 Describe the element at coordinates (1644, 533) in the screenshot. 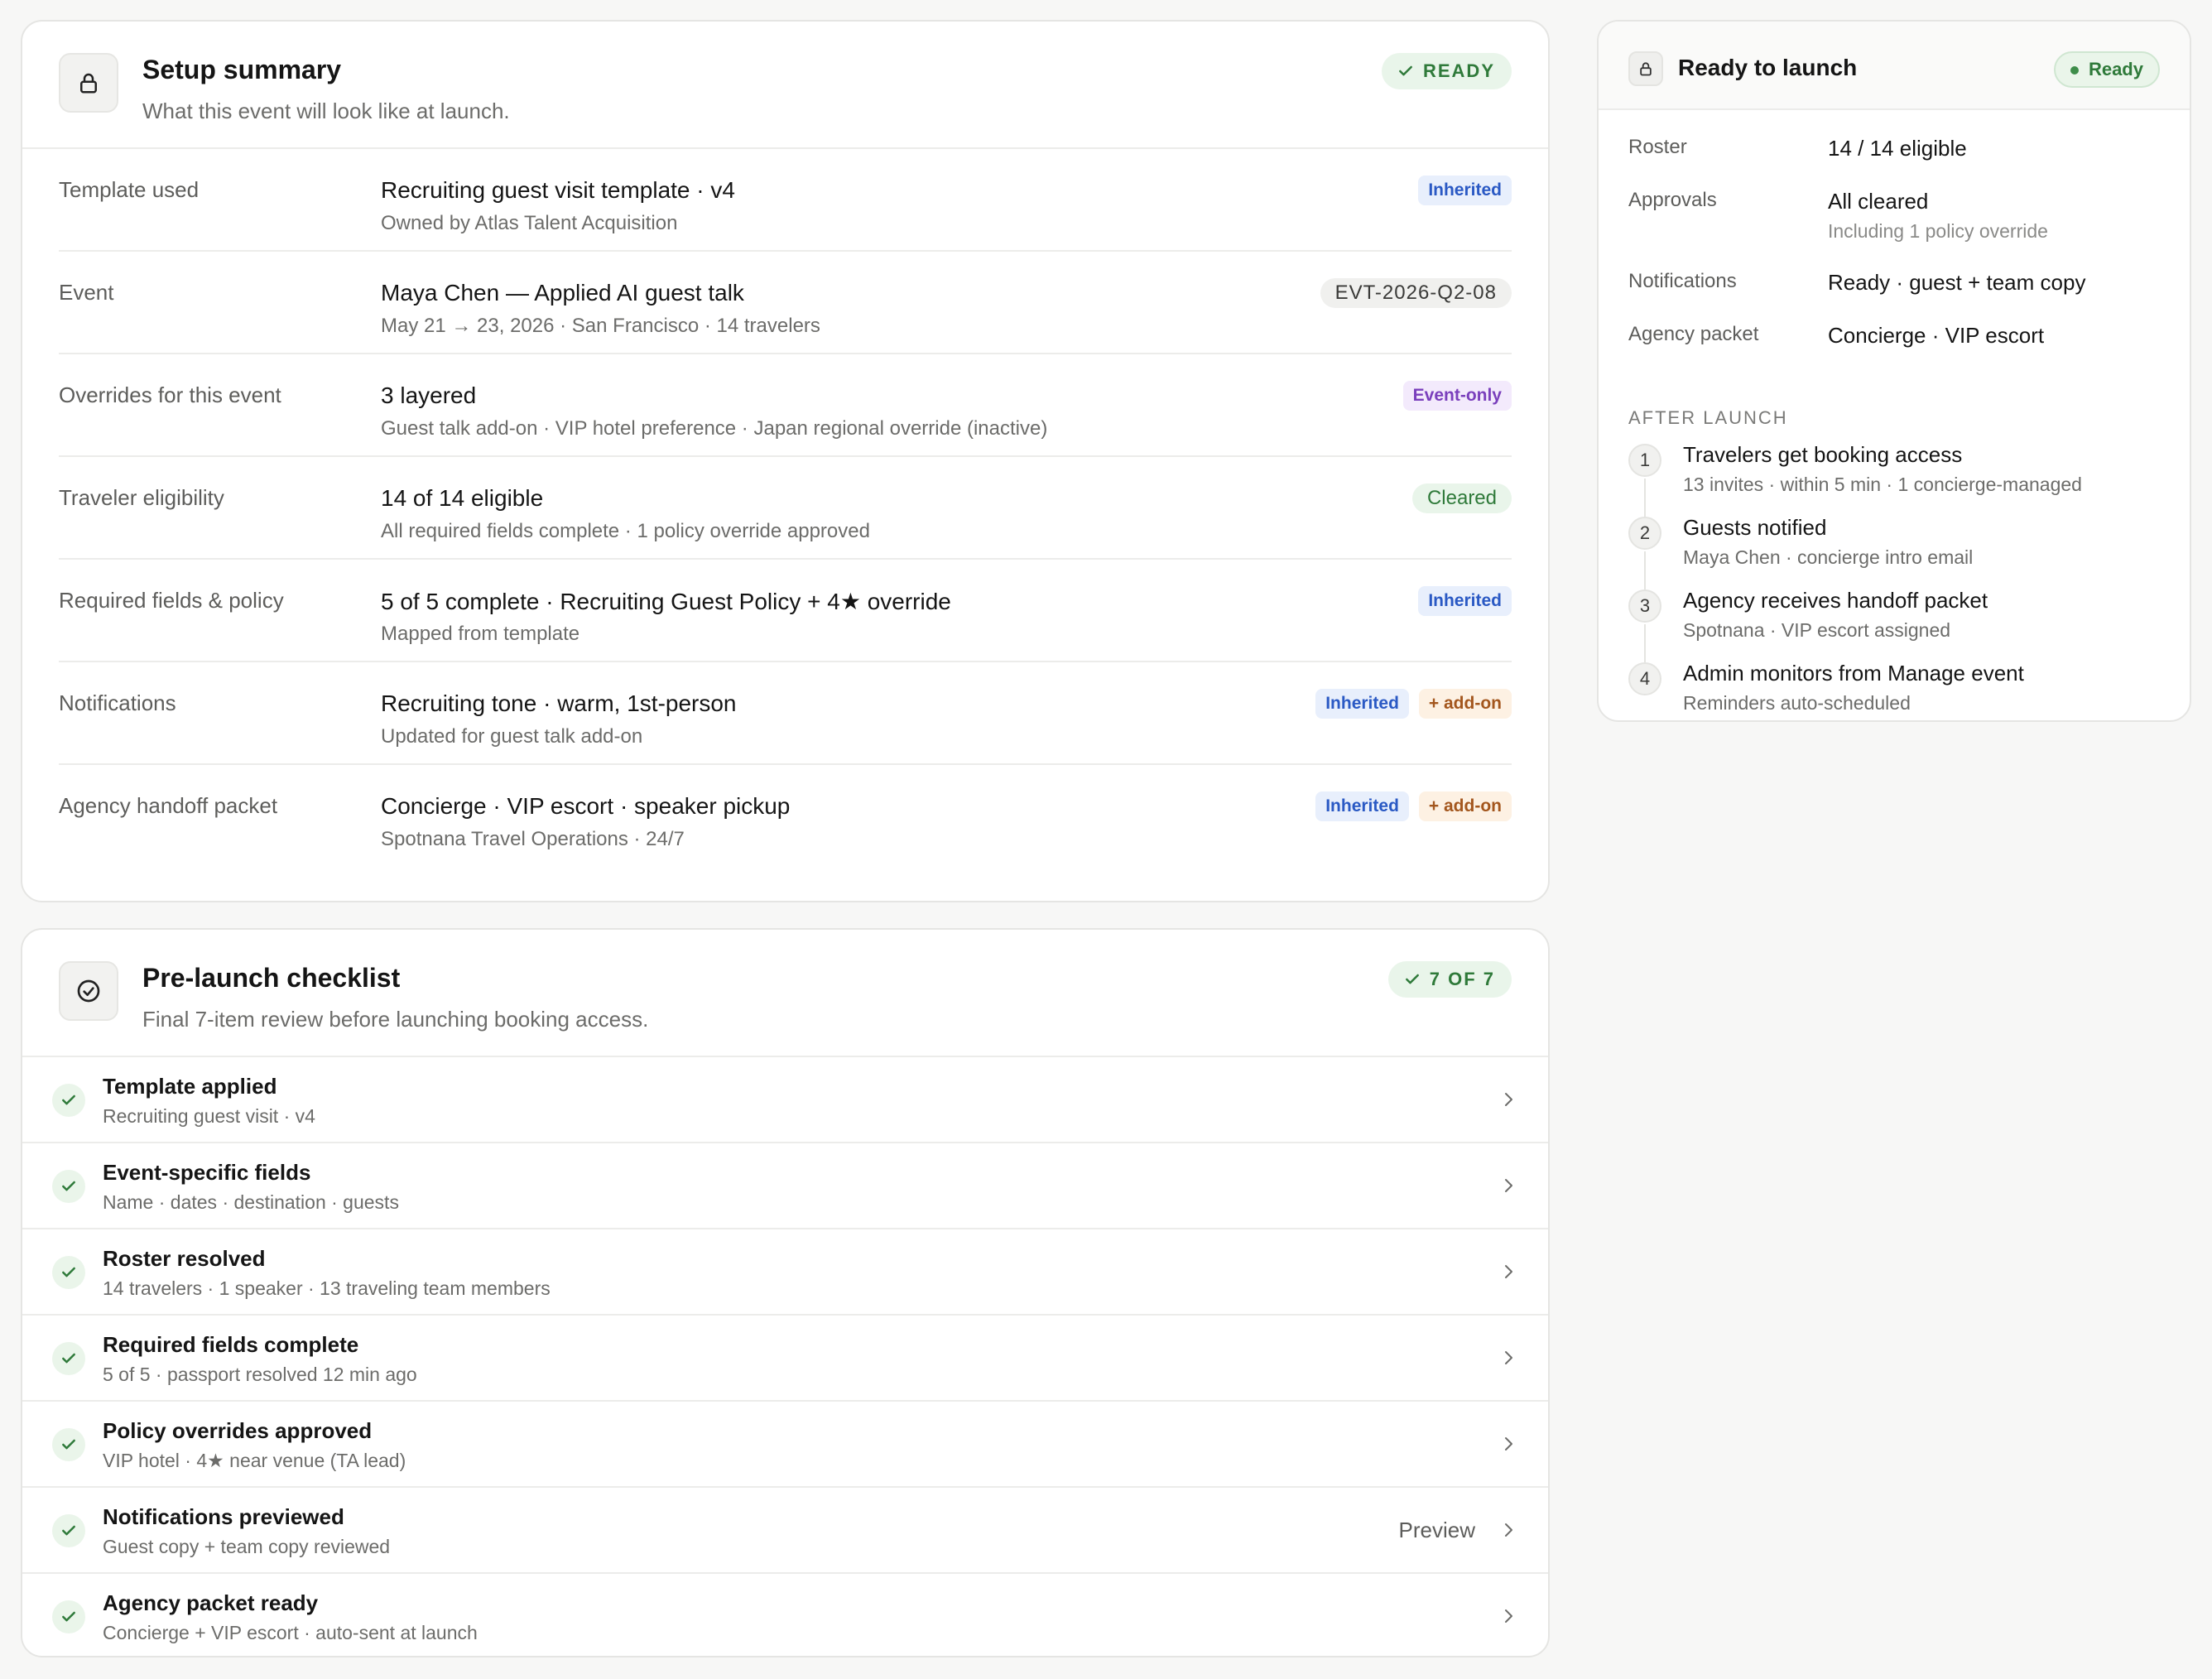

I see `step-number: 2` at that location.